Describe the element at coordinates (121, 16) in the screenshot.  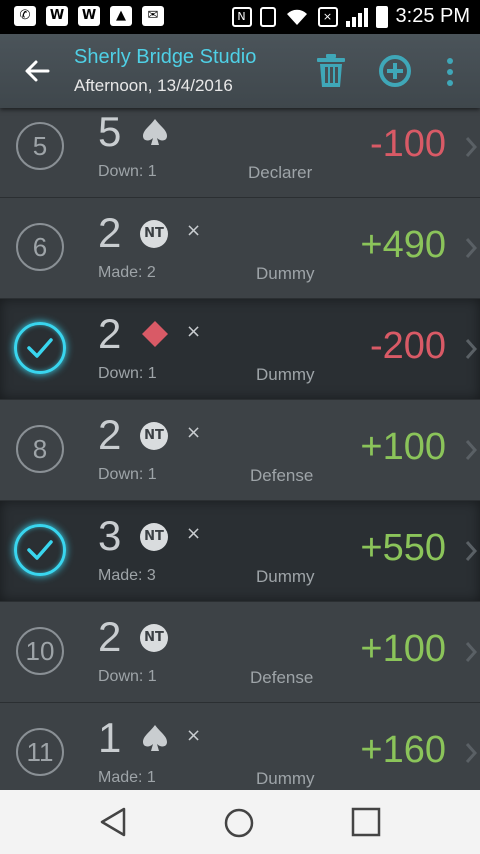
I see `image-icon: ▲` at that location.